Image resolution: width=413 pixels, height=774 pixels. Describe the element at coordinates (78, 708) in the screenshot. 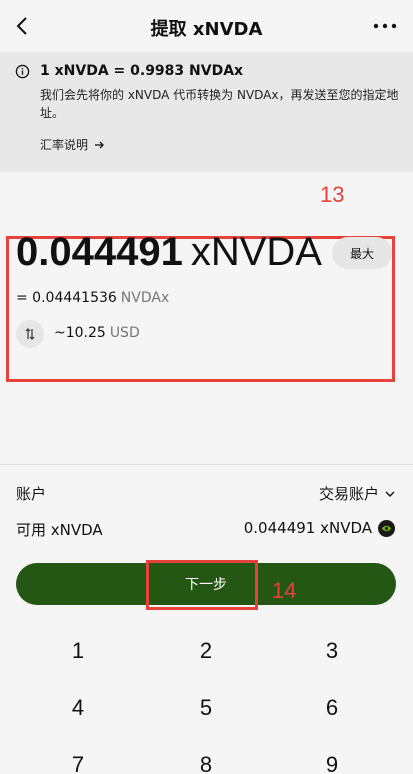

I see `key-4: 4` at that location.